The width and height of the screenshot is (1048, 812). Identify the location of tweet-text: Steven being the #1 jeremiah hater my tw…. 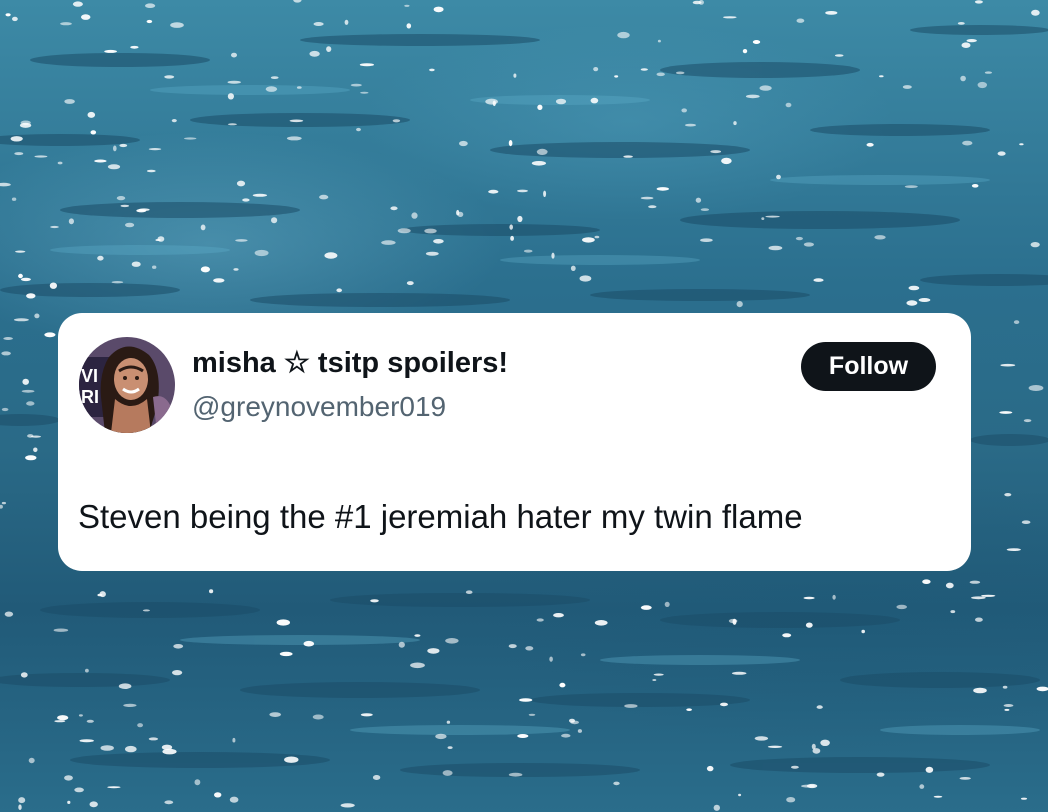
(440, 516).